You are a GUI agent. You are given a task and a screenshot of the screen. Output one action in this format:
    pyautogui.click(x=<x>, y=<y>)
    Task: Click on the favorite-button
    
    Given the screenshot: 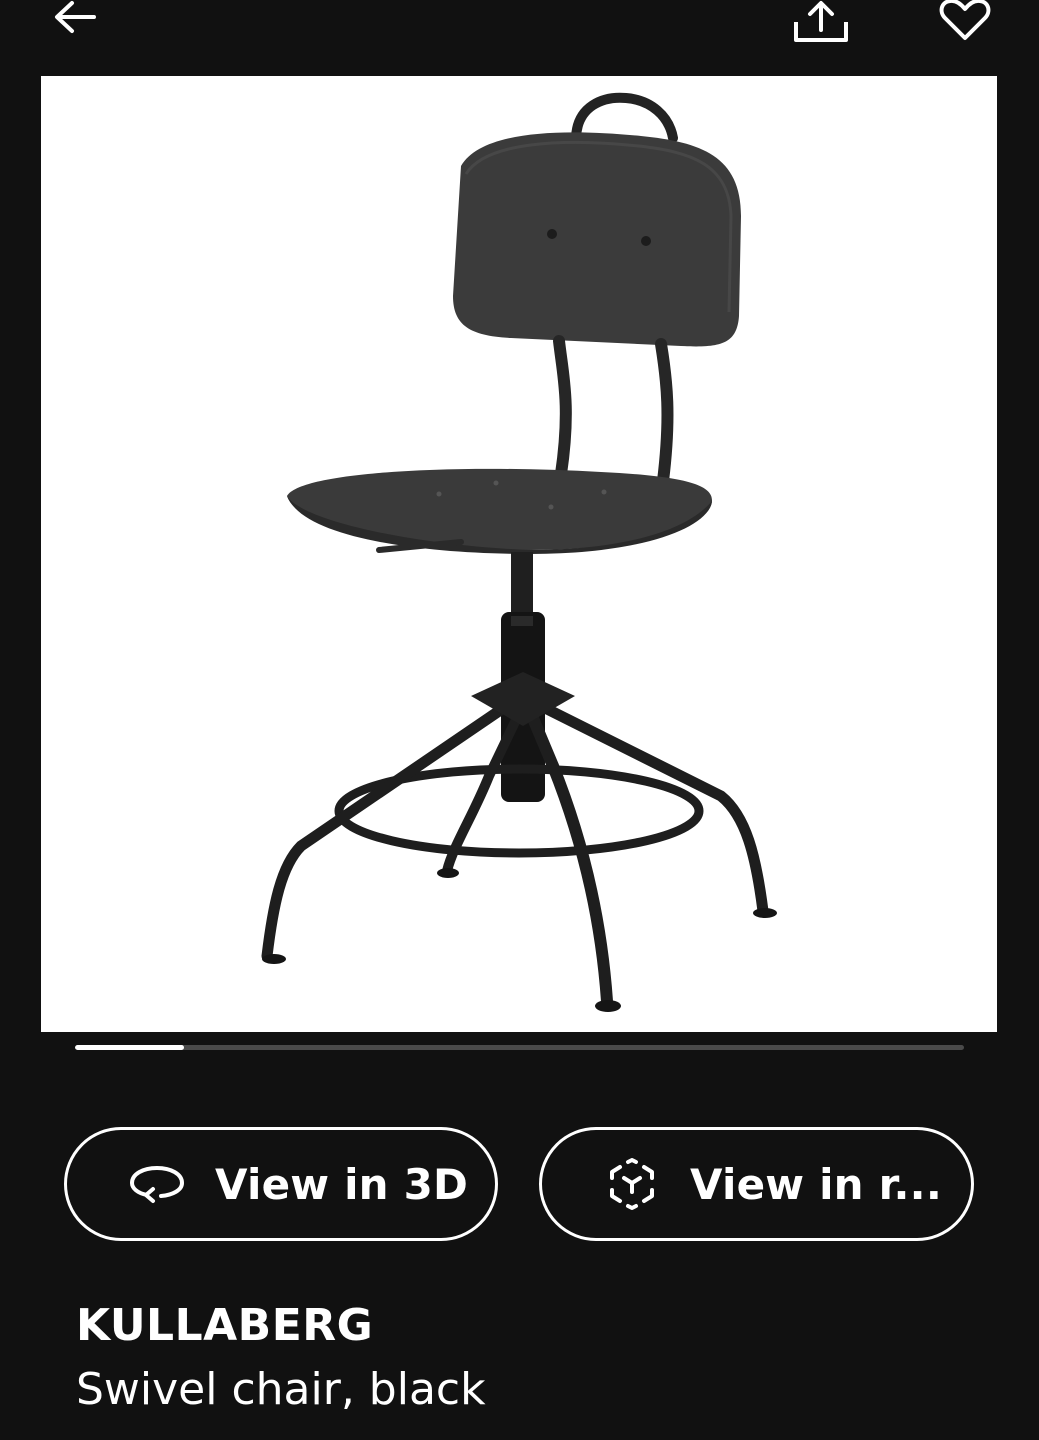 What is the action you would take?
    pyautogui.click(x=965, y=21)
    